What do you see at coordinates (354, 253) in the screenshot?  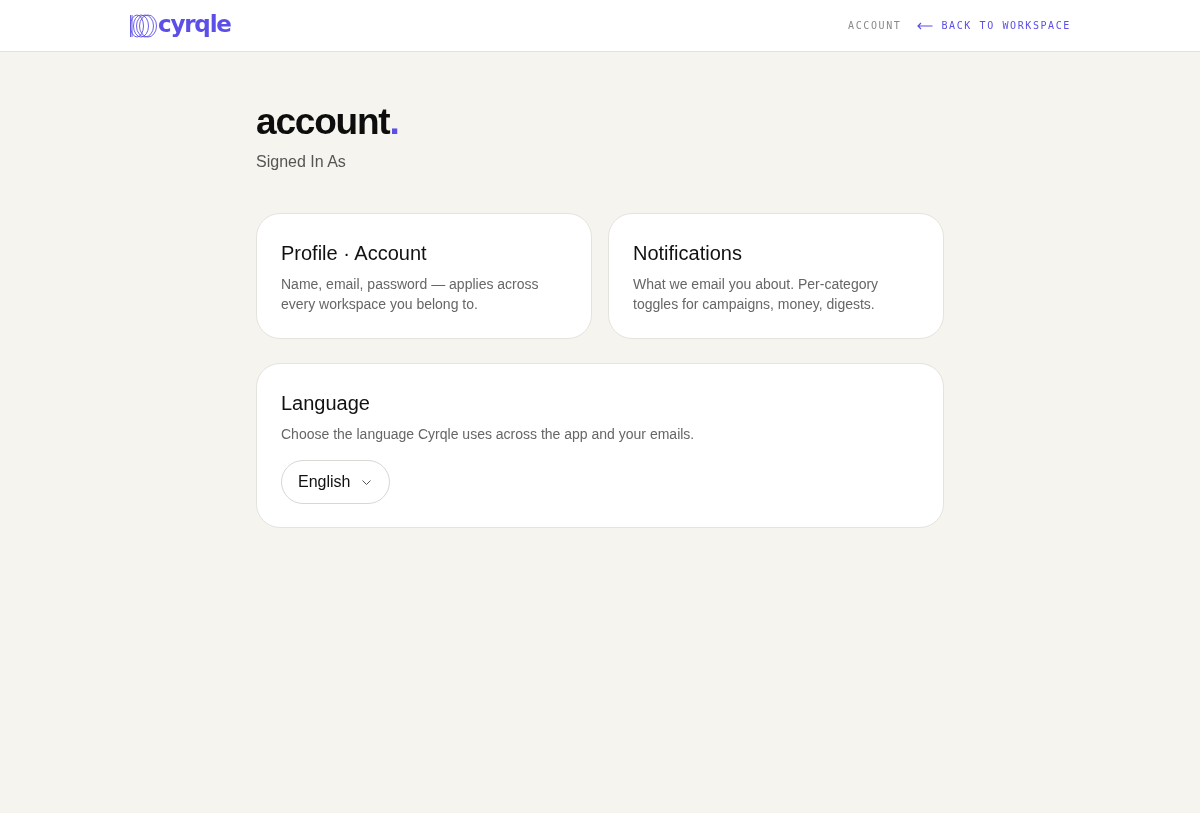 I see `card-title: Profile · Account` at bounding box center [354, 253].